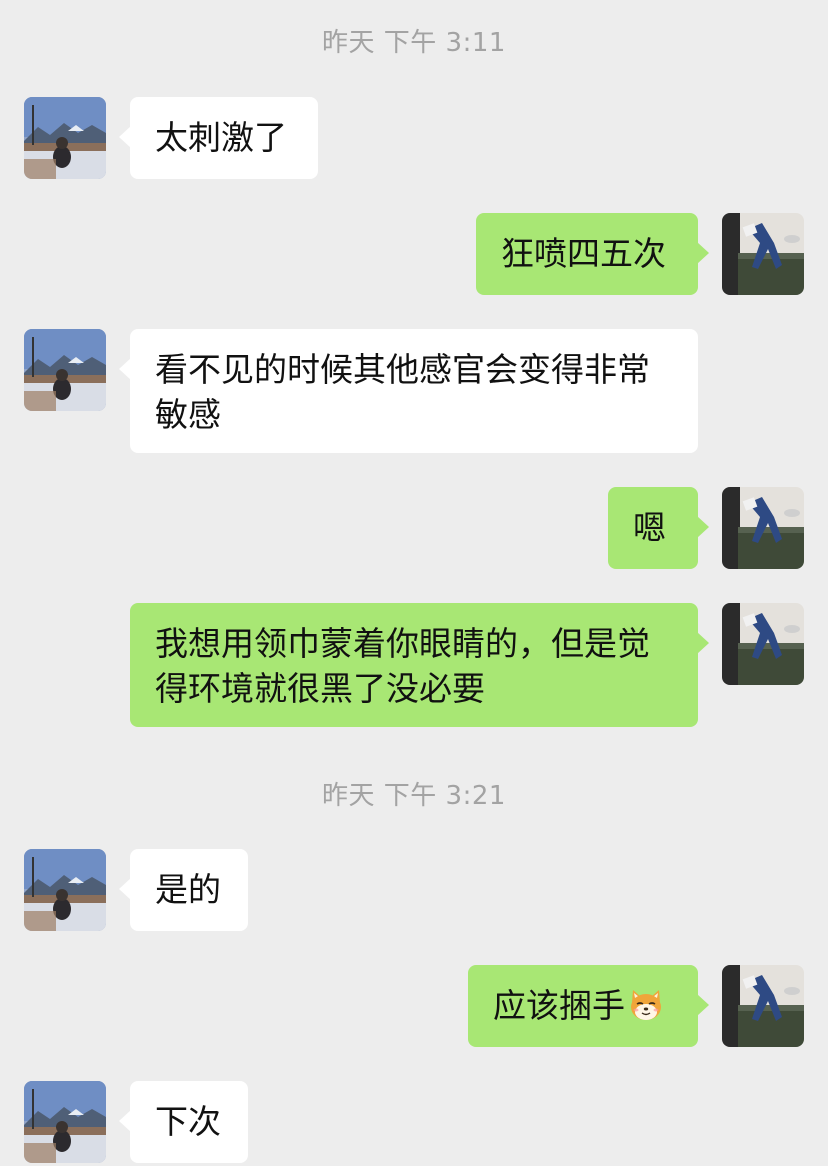 This screenshot has height=1166, width=828. I want to click on outgoing-message-bubble: 嗯, so click(658, 528).